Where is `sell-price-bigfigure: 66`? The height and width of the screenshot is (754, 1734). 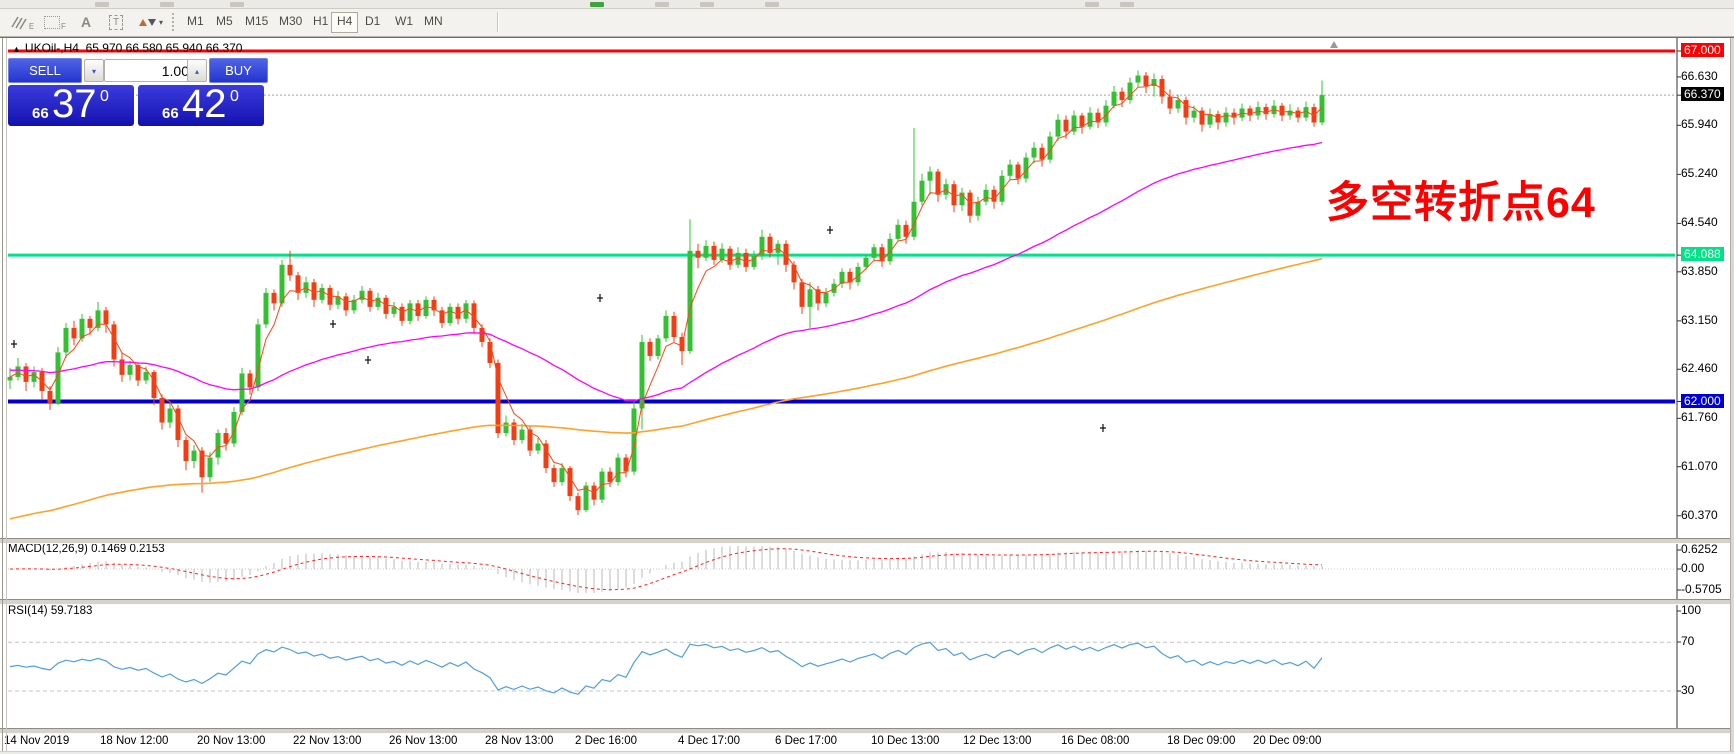 sell-price-bigfigure: 66 is located at coordinates (40, 113).